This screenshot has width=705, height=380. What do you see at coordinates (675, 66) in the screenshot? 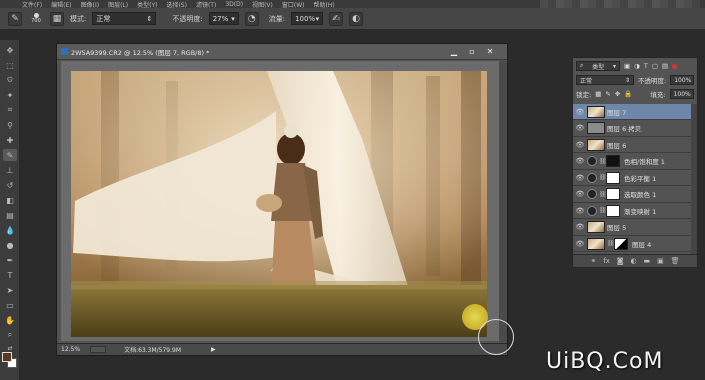
I see `filter-toggle-icon` at bounding box center [675, 66].